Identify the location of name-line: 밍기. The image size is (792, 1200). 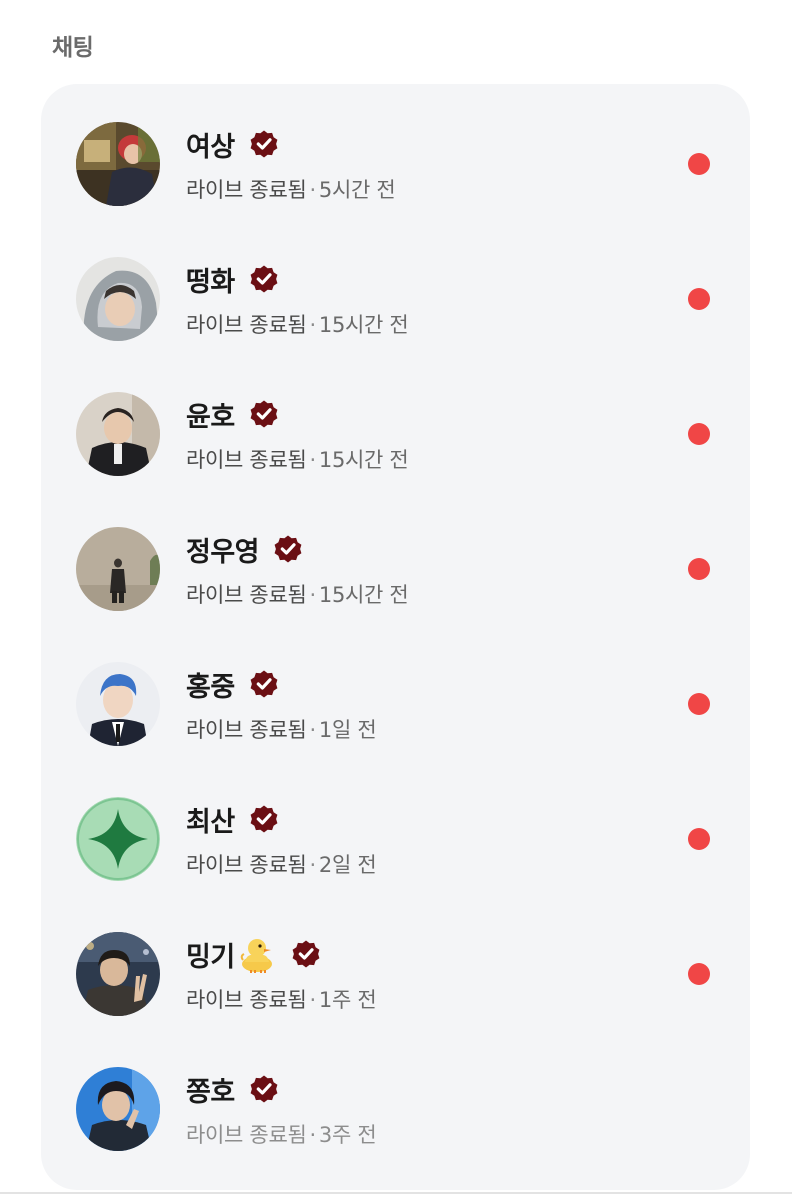
(254, 954).